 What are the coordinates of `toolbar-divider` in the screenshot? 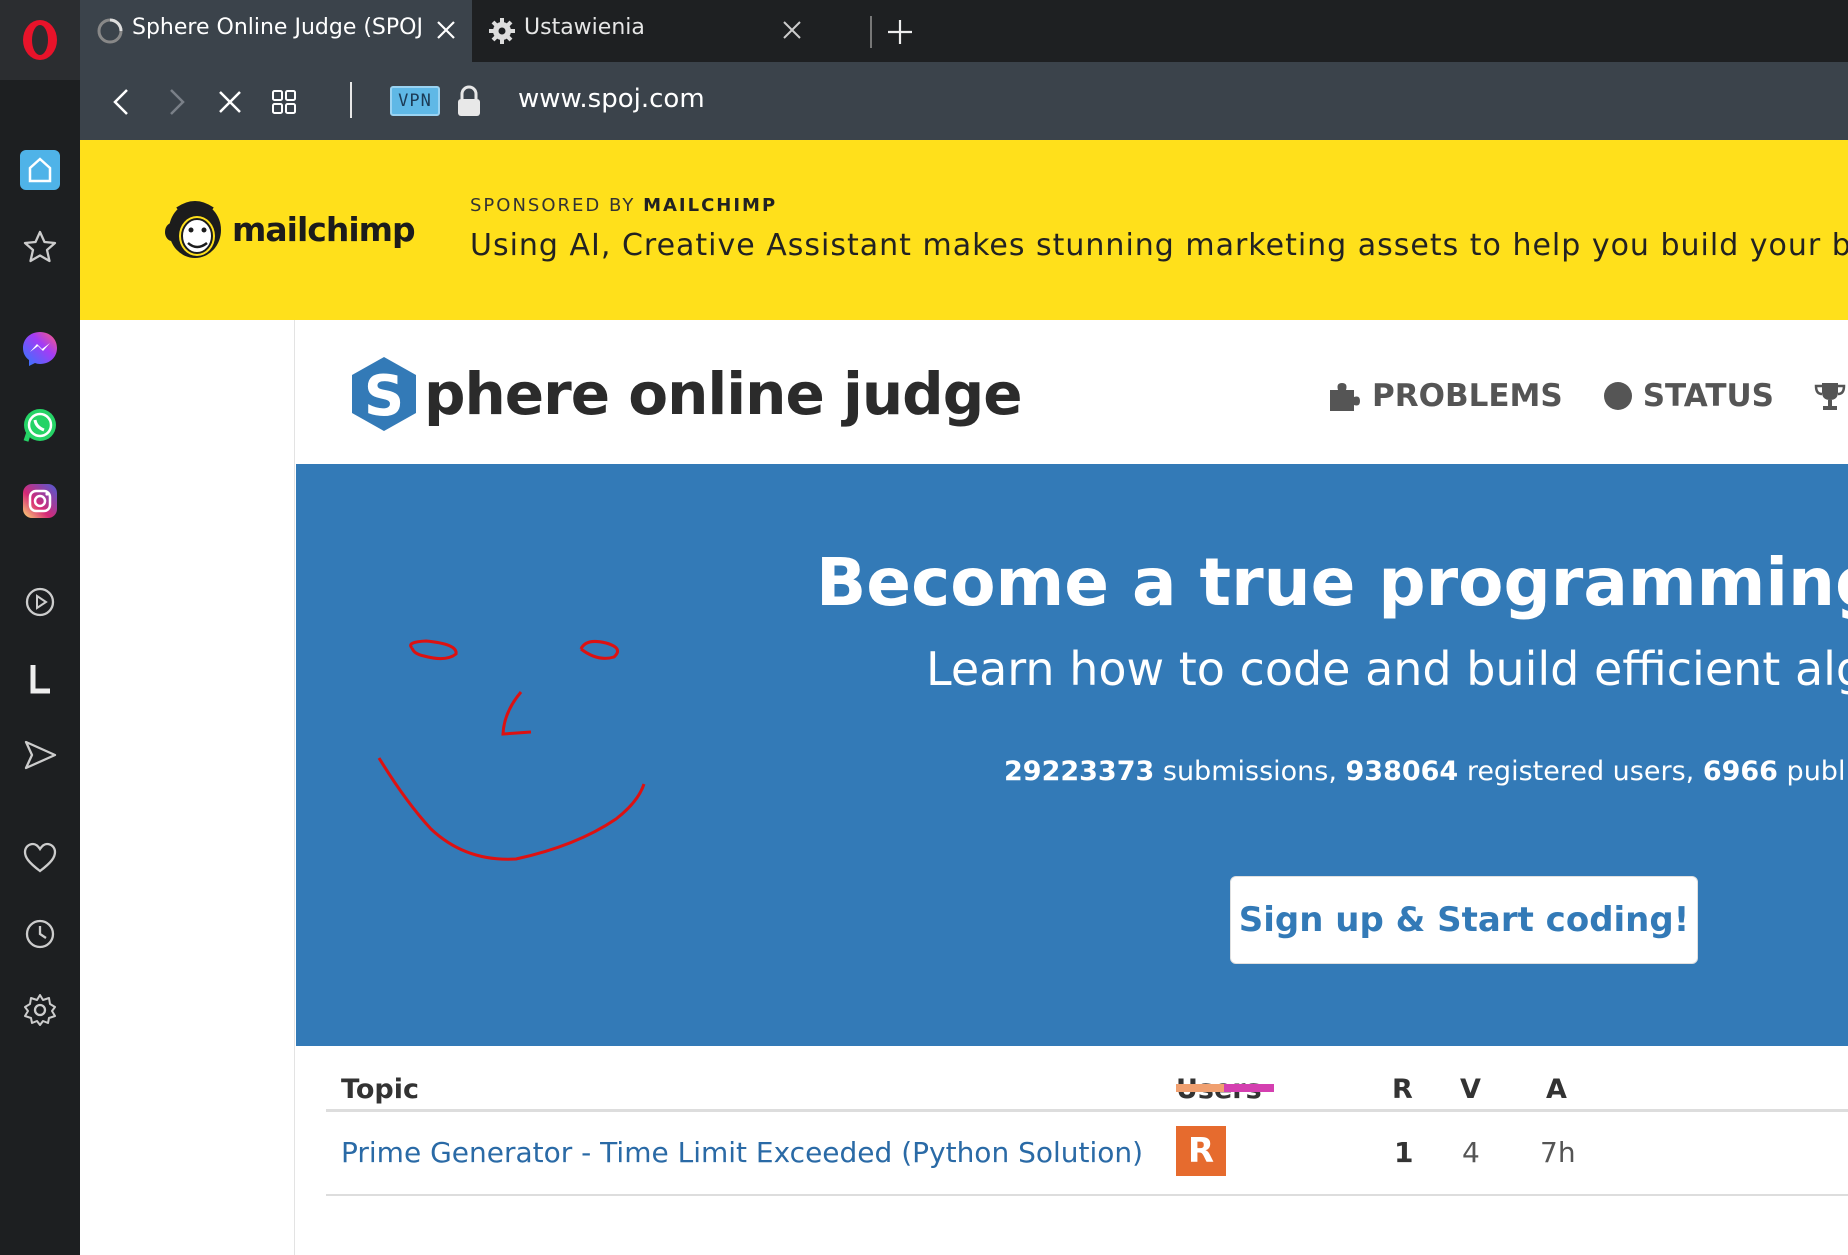 It's located at (351, 100).